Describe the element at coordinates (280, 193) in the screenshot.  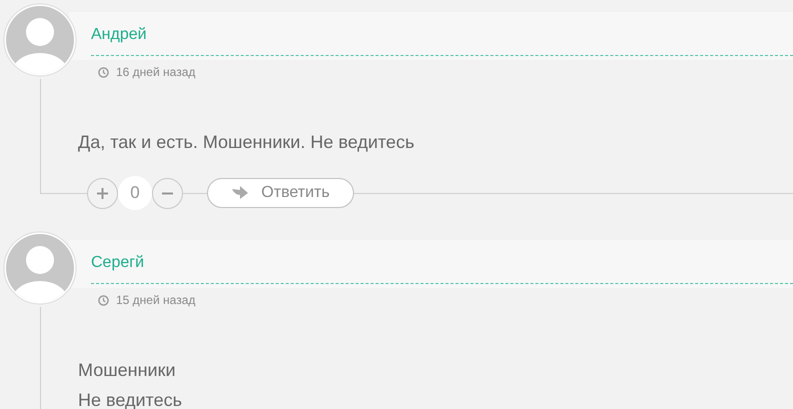
I see `reply-button: Ответить` at that location.